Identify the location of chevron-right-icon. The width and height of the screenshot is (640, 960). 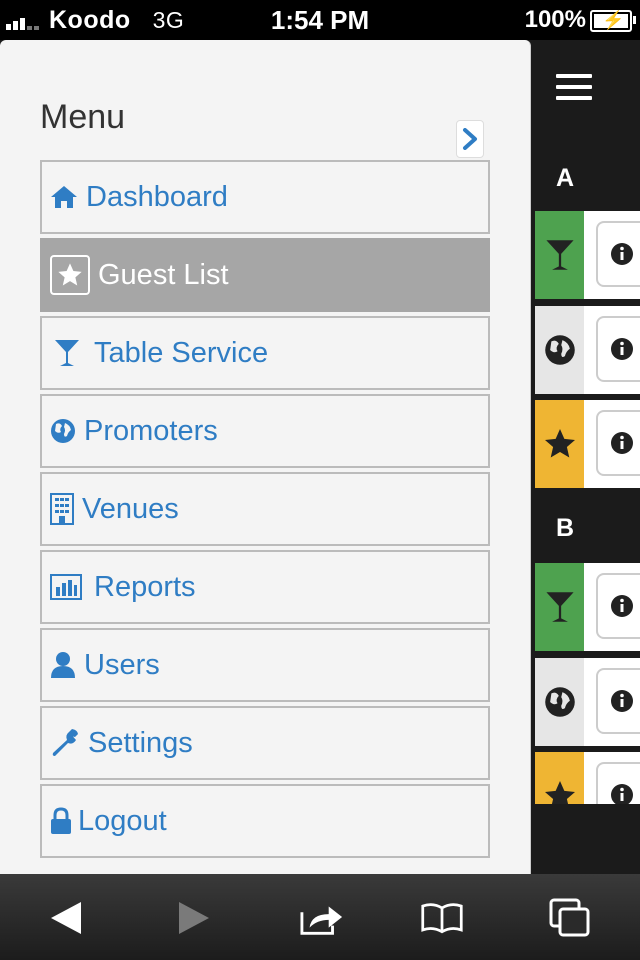
(470, 139).